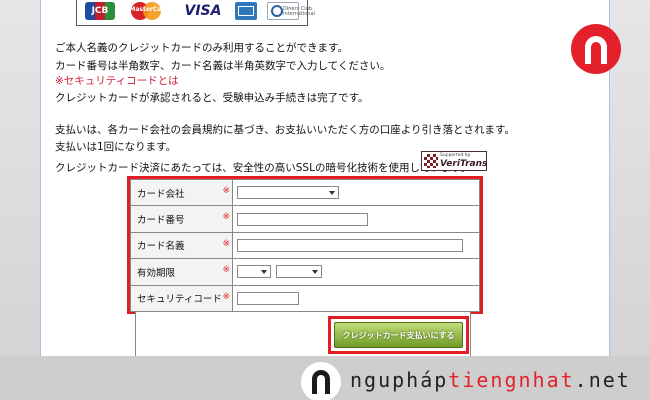  I want to click on field-label-text: カード名義, so click(161, 247).